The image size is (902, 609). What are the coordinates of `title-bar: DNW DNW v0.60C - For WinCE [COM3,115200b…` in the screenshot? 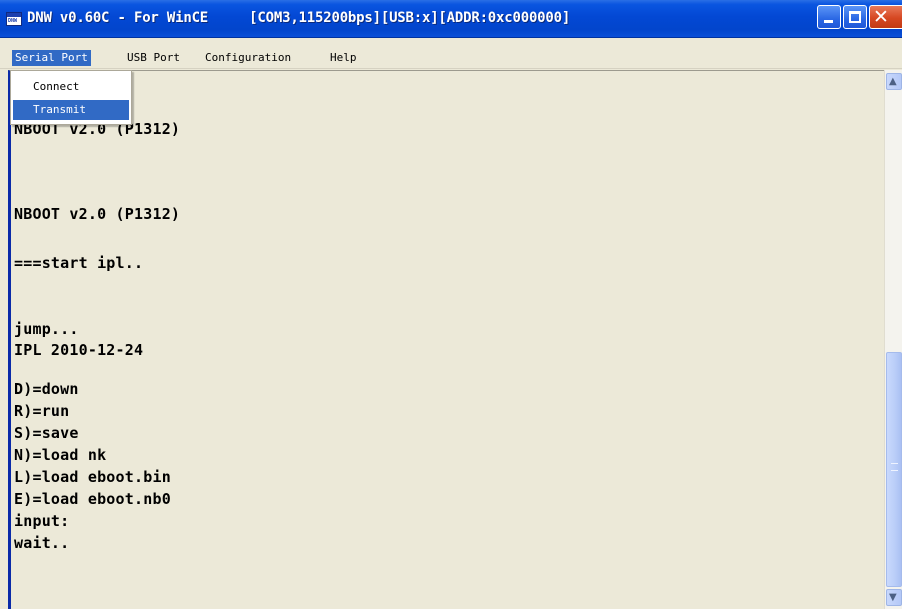 It's located at (451, 19).